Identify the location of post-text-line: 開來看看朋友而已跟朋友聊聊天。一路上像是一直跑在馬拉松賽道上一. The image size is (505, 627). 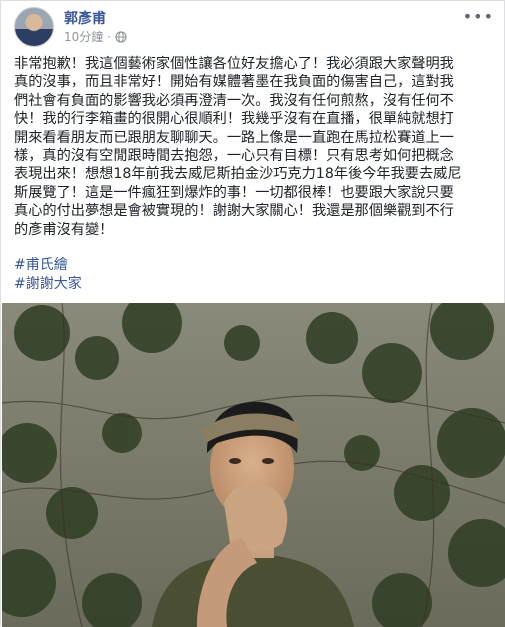
(234, 137).